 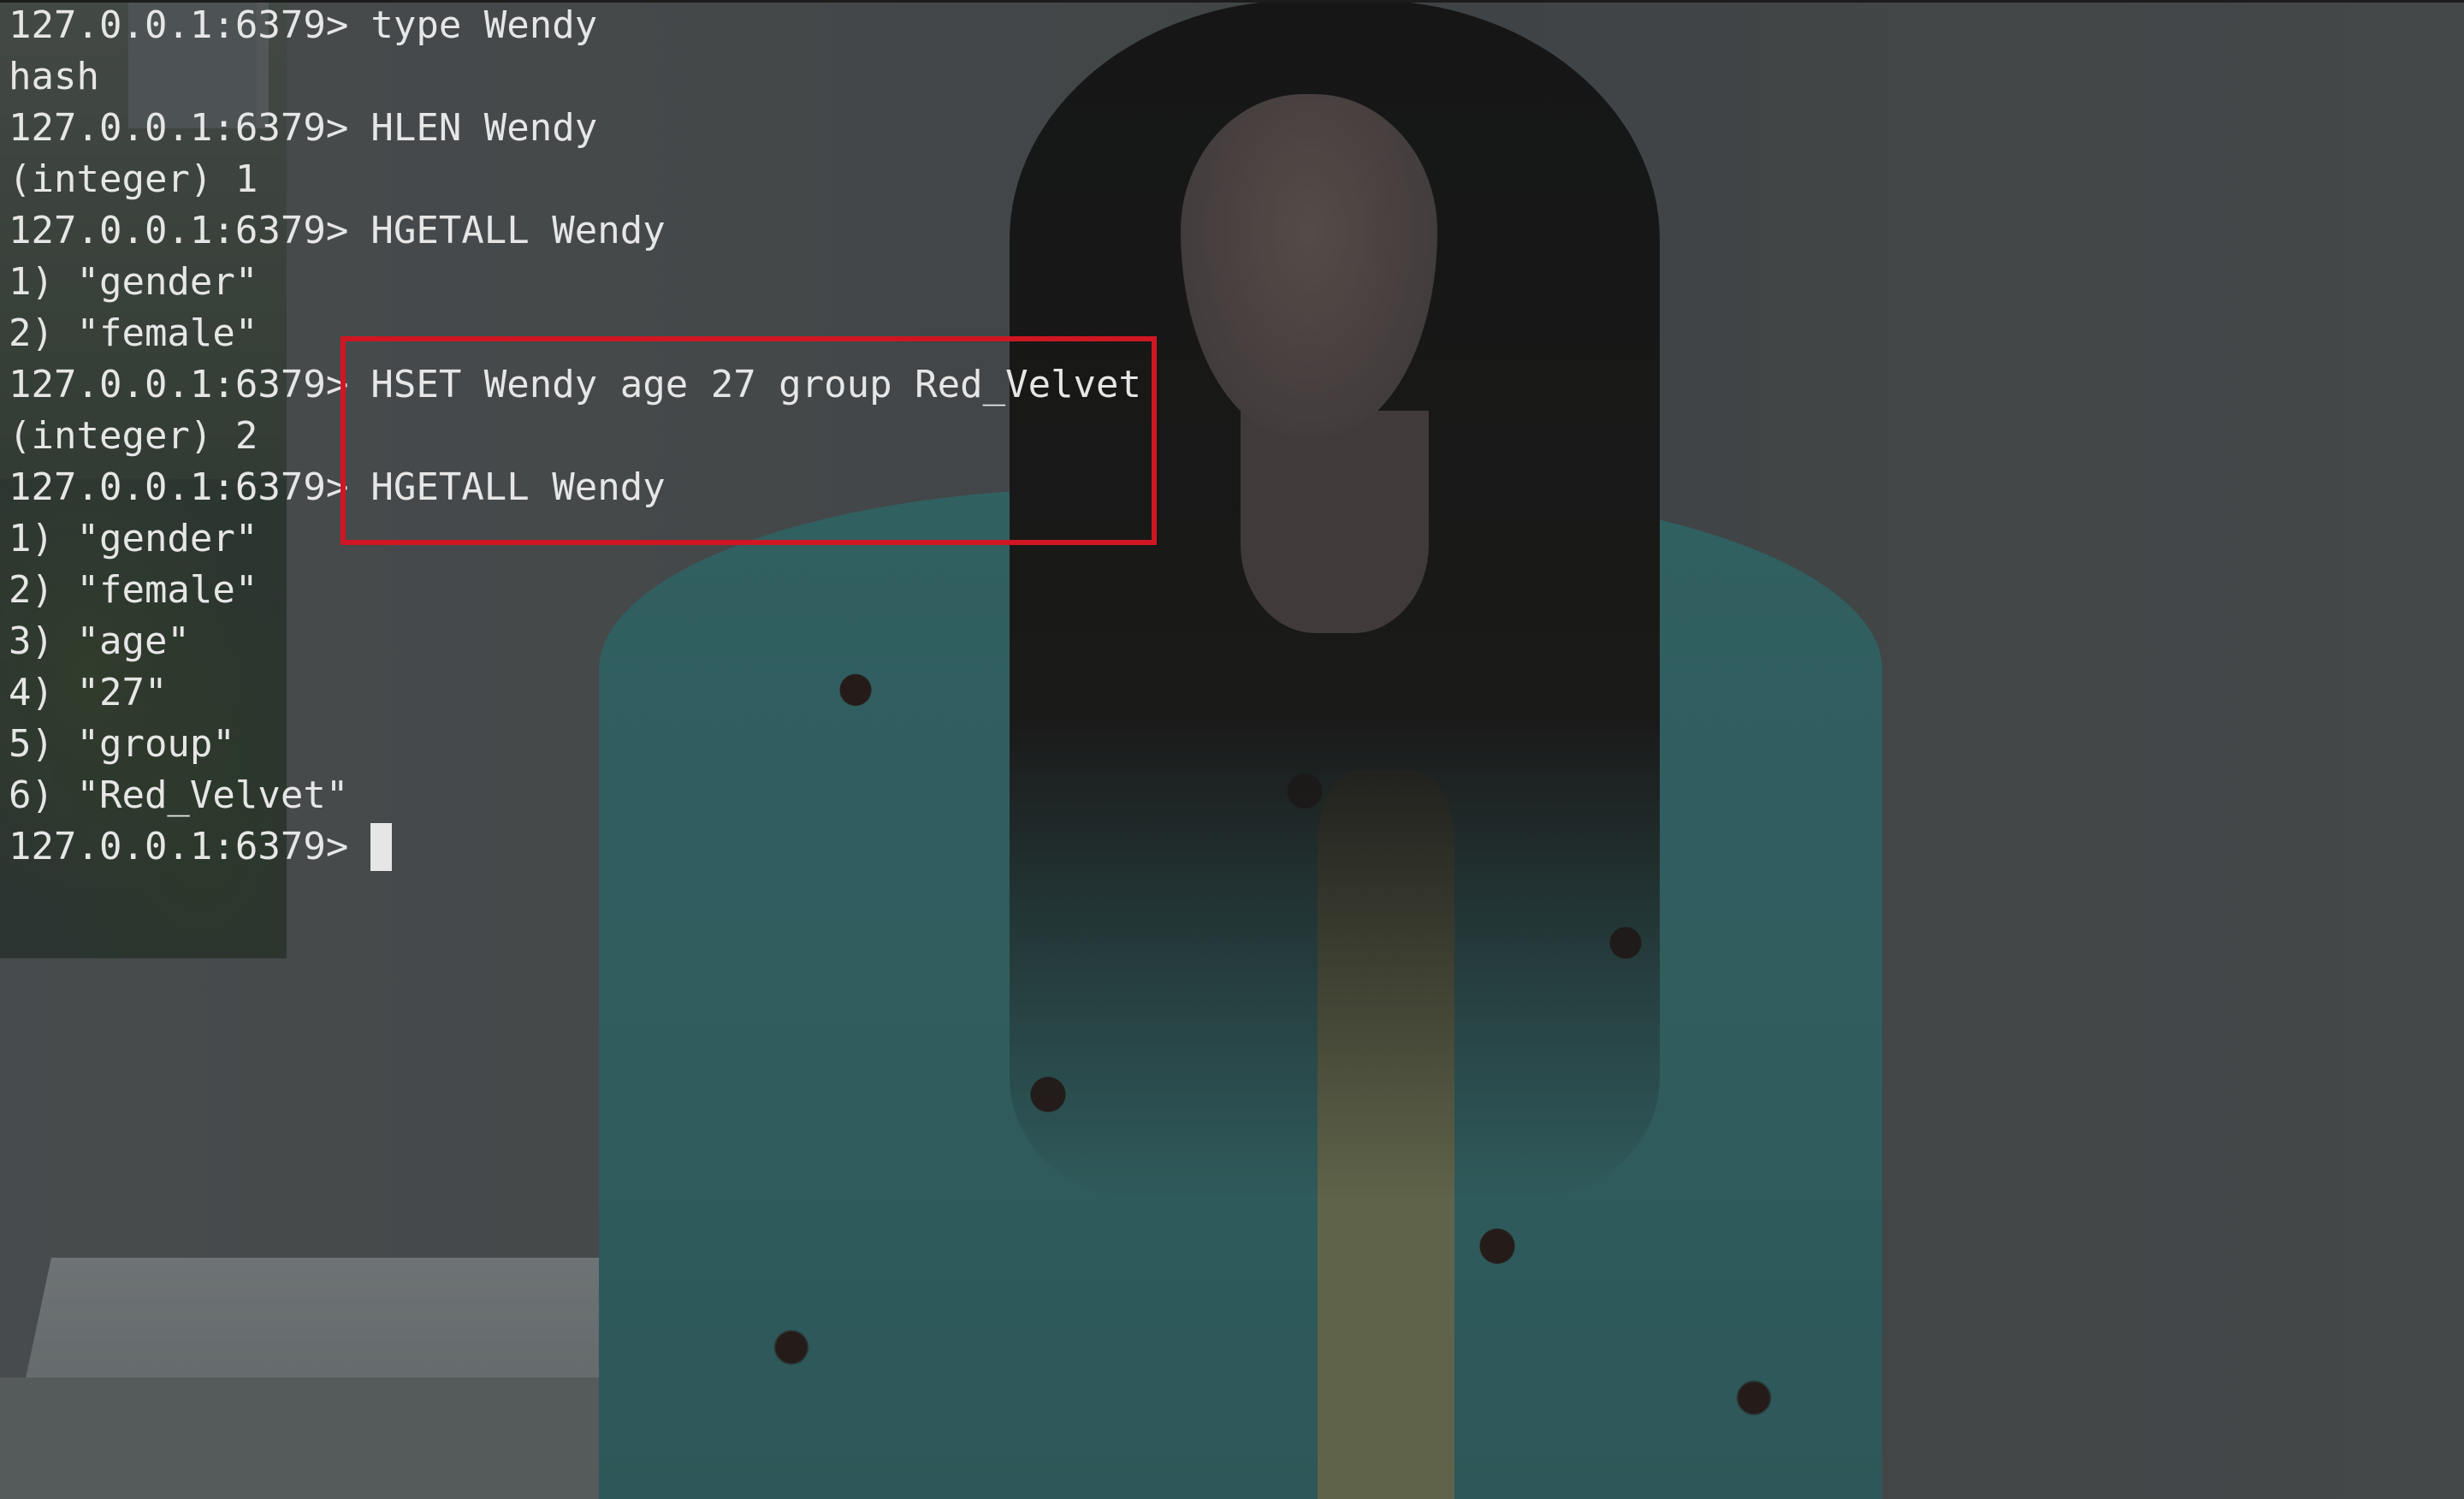 I want to click on output-text: 3) "age", so click(x=99, y=641).